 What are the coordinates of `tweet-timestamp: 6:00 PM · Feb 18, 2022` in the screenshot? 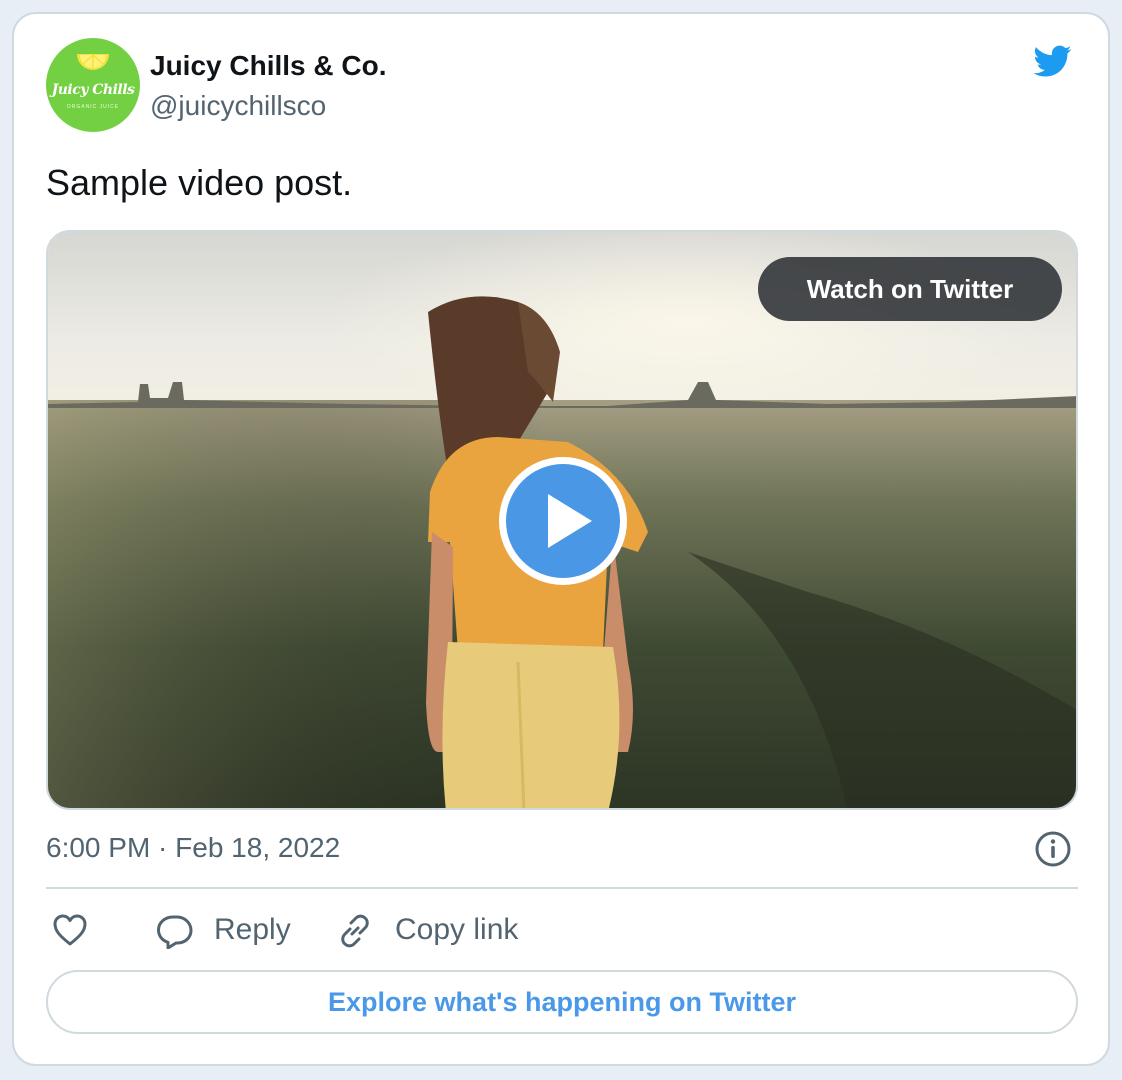 It's located at (193, 848).